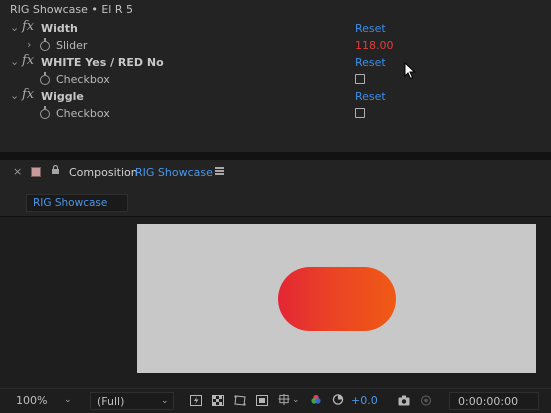 The image size is (551, 413). What do you see at coordinates (275, 28) in the screenshot?
I see `effect-row-width: ⌄ fx Width Reset` at bounding box center [275, 28].